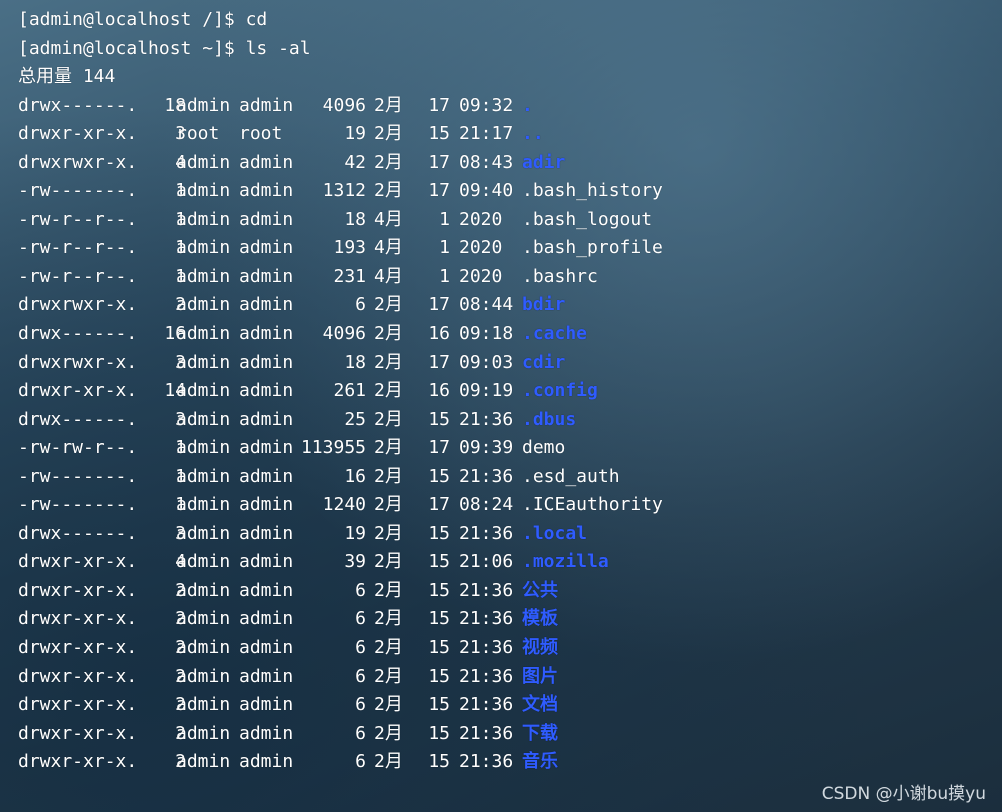  Describe the element at coordinates (378, 648) in the screenshot. I see `ls-entry-row: drwxr-xr-x. 2 admin admin 6 2月 15 21:36 视频` at that location.